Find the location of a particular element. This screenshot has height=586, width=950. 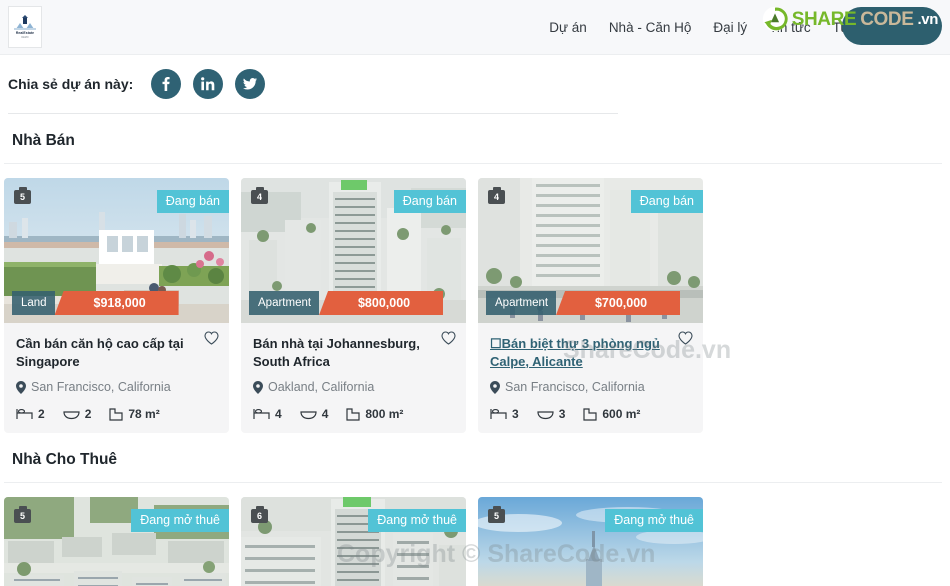

bedrooms-count: 2 is located at coordinates (41, 414).